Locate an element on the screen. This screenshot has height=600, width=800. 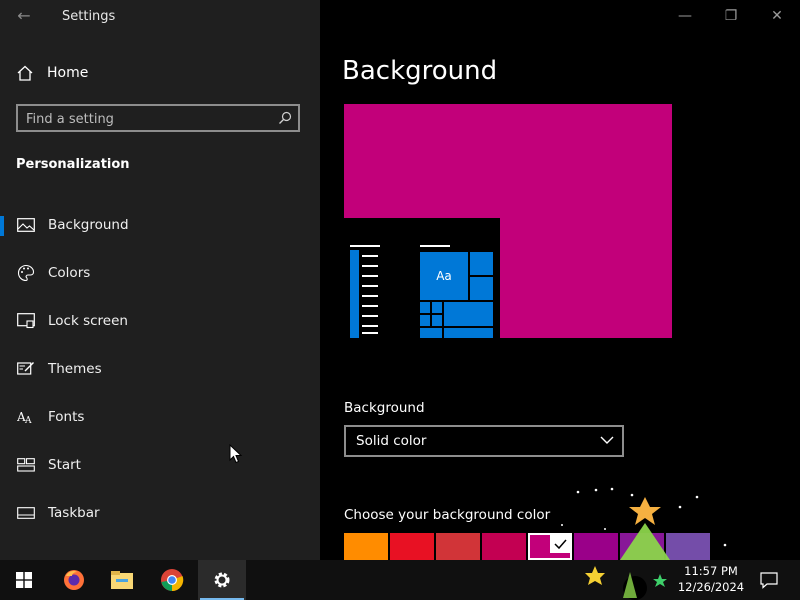
sidebar-item-label: Fonts is located at coordinates (66, 417).